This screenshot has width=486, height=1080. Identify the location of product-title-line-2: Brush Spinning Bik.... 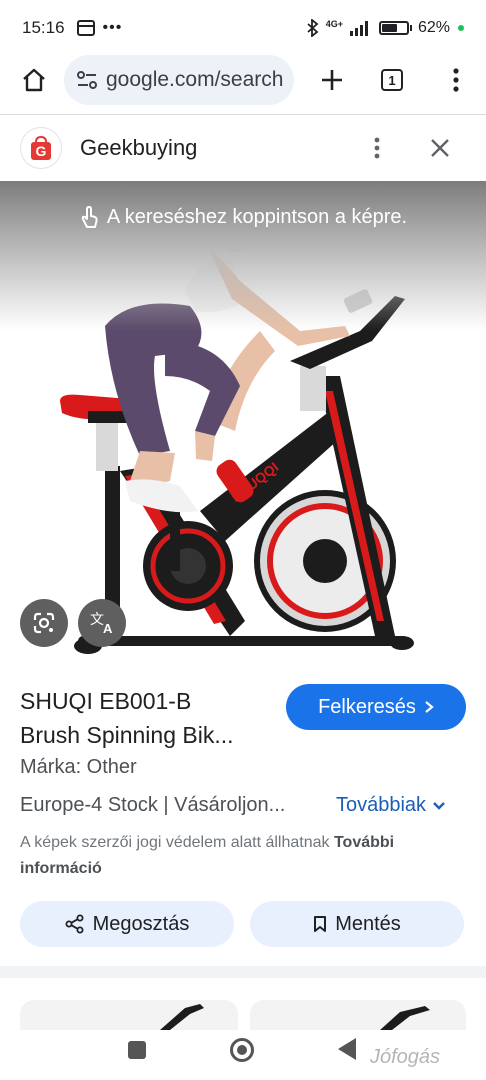
(127, 735).